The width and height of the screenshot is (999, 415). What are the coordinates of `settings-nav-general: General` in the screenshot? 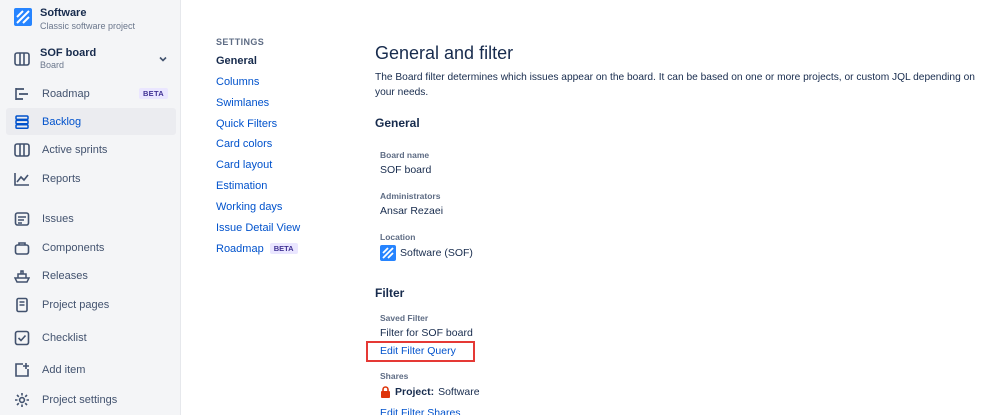 It's located at (236, 61).